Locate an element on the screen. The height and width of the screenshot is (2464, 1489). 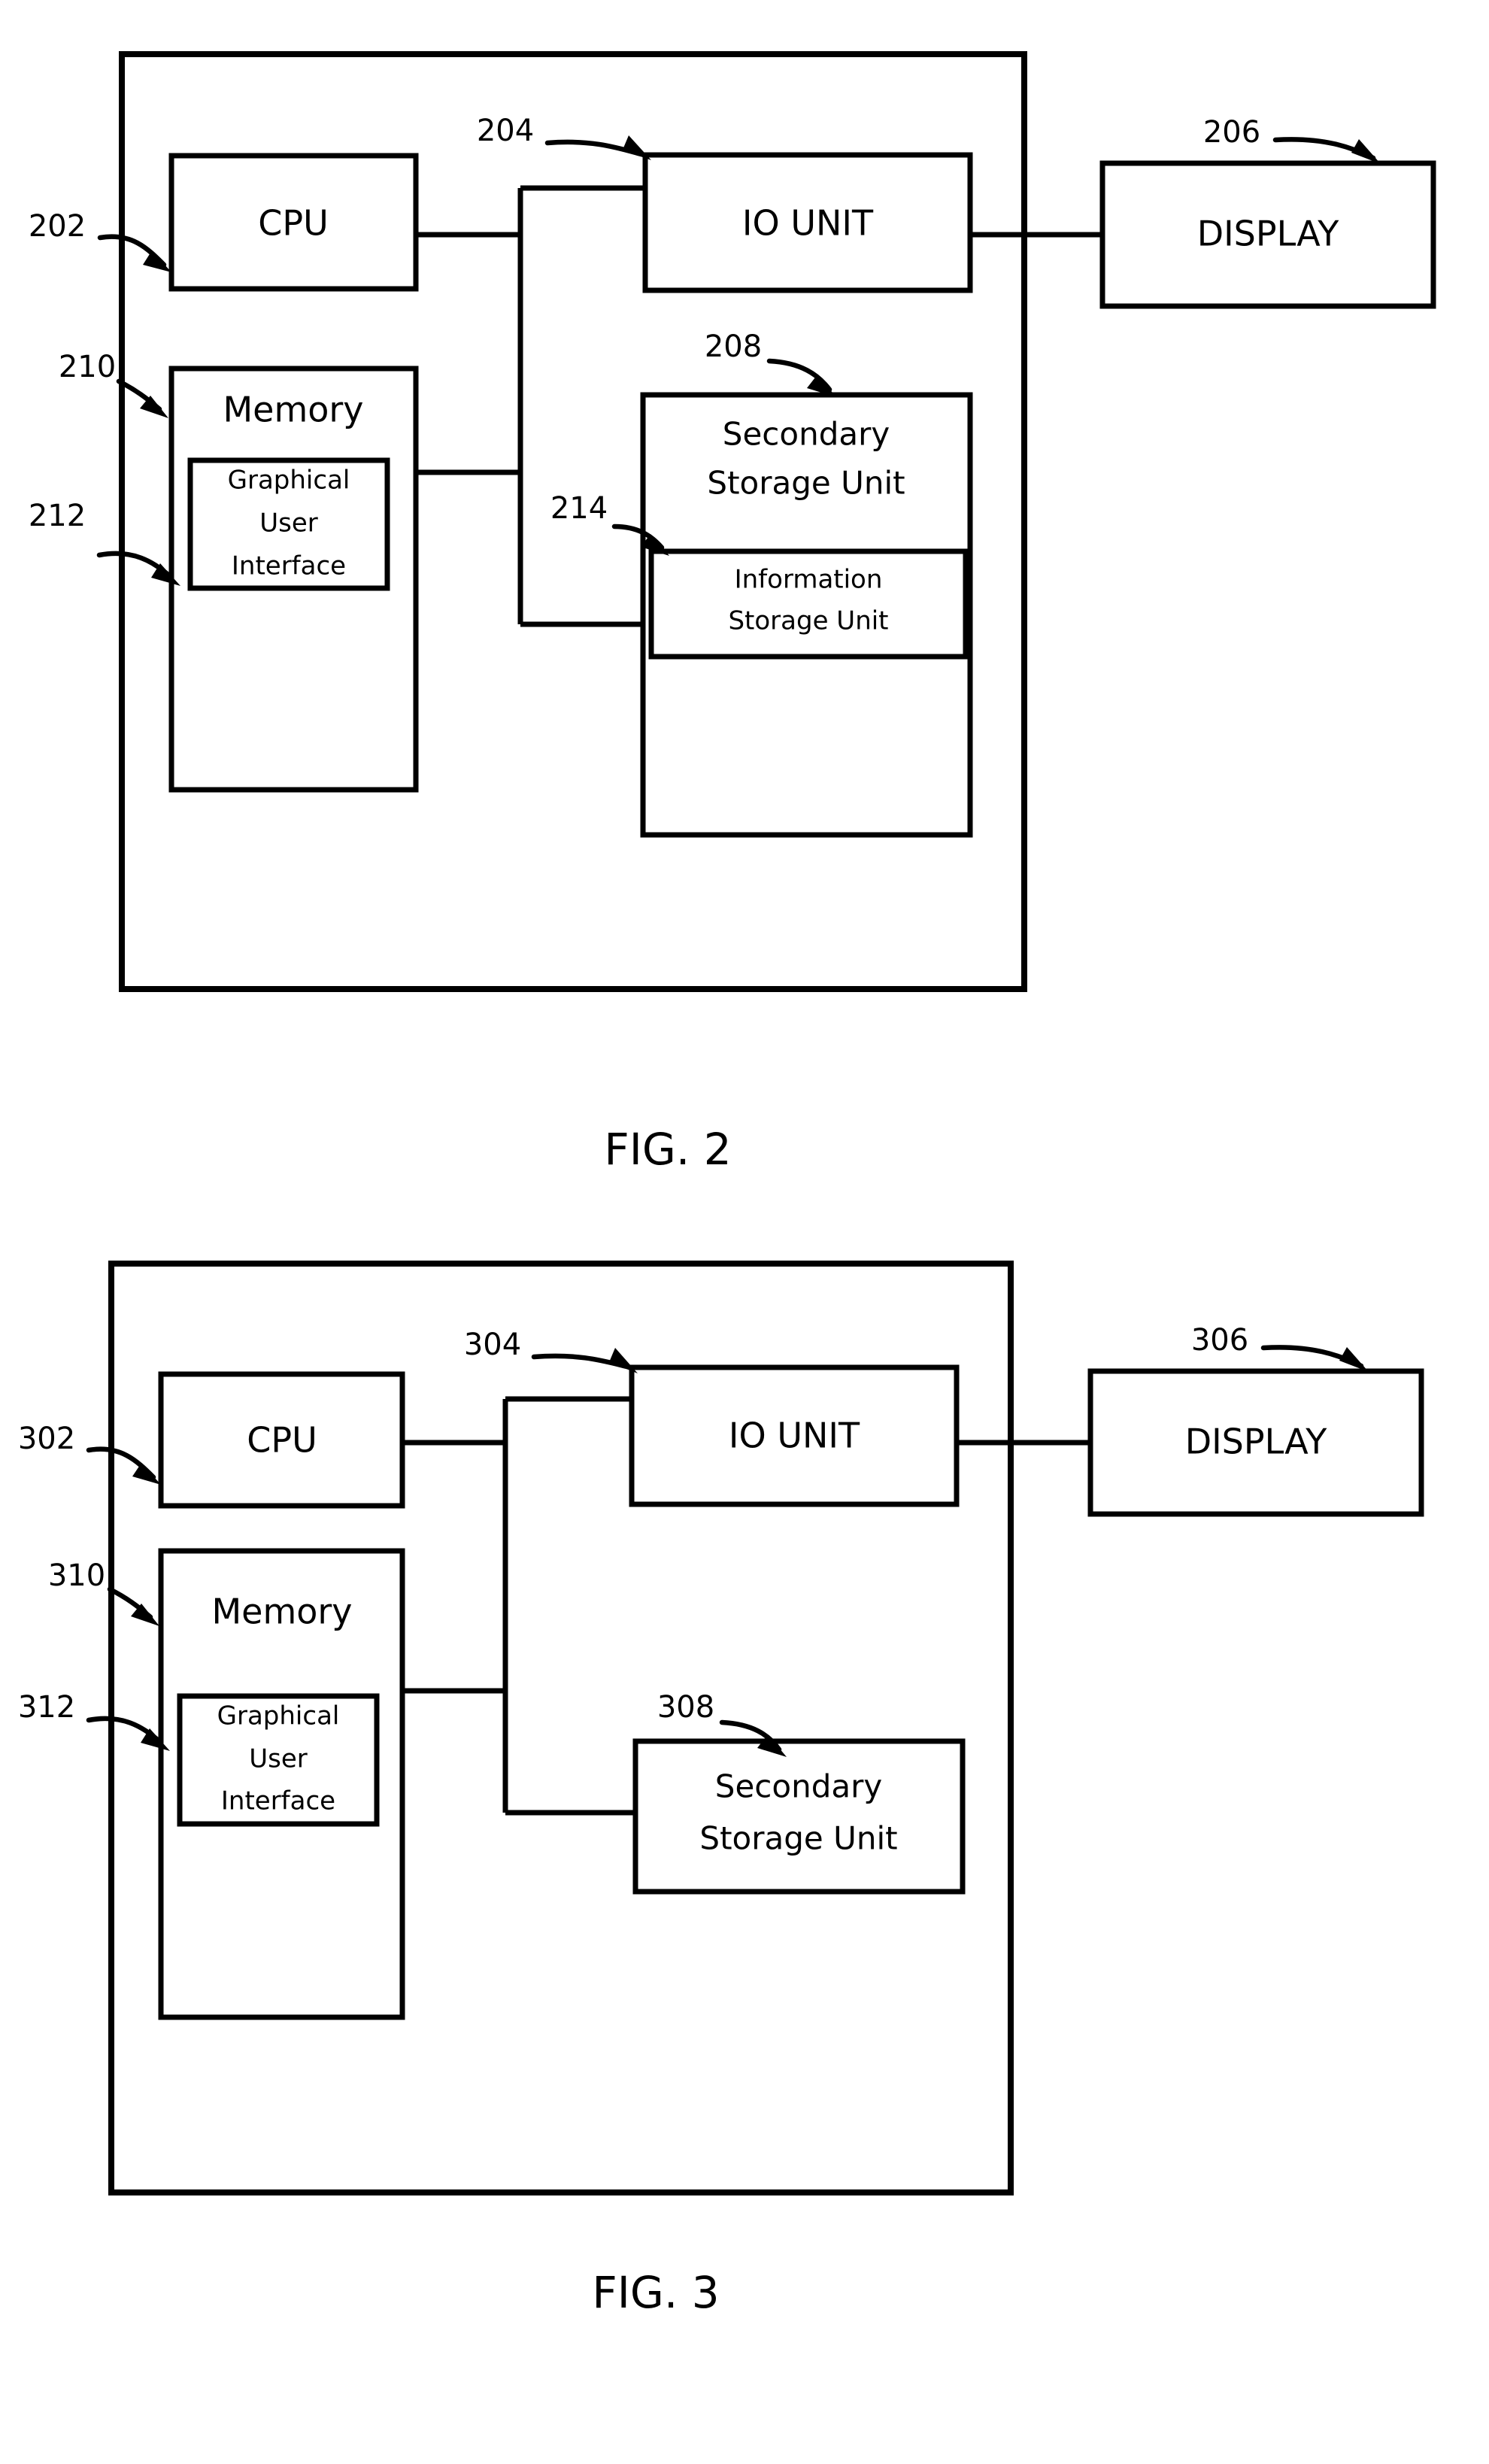
fig2-box-information-storage-unit: Information Storage Unit is located at coordinates (808, 604).